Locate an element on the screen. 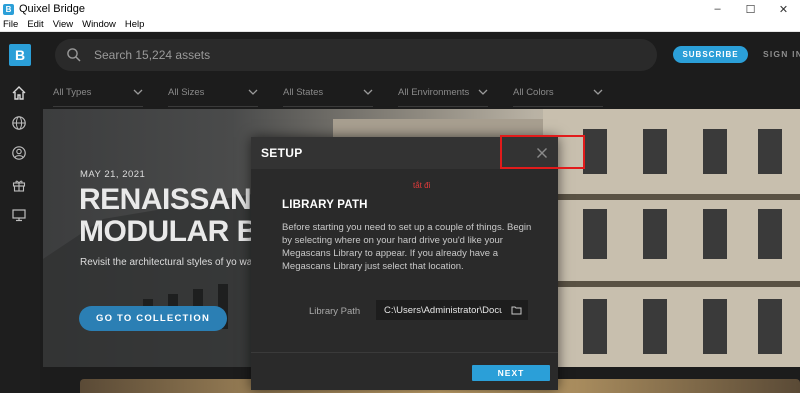  search-input is located at coordinates (294, 55).